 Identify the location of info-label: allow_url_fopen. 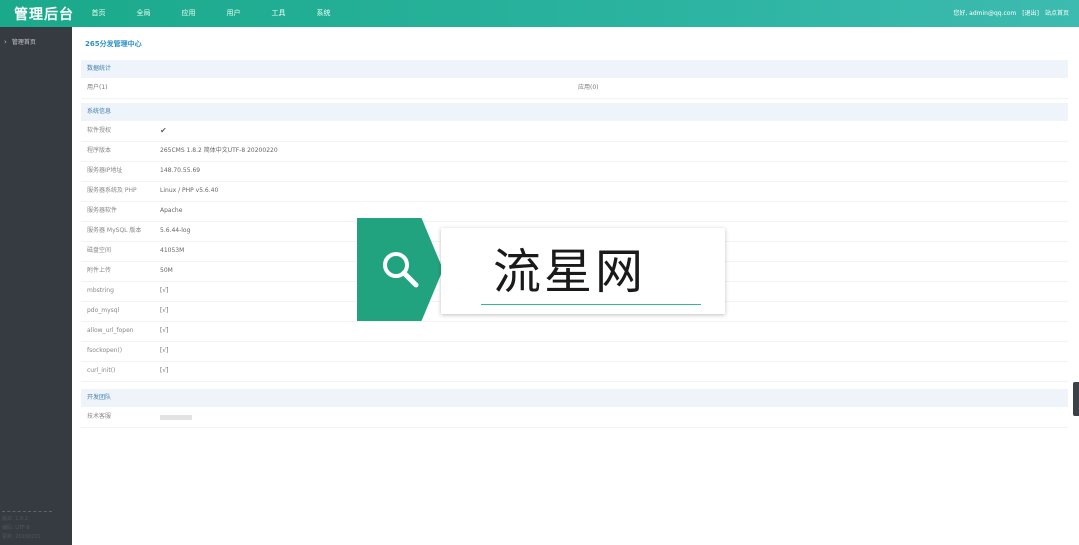
(110, 330).